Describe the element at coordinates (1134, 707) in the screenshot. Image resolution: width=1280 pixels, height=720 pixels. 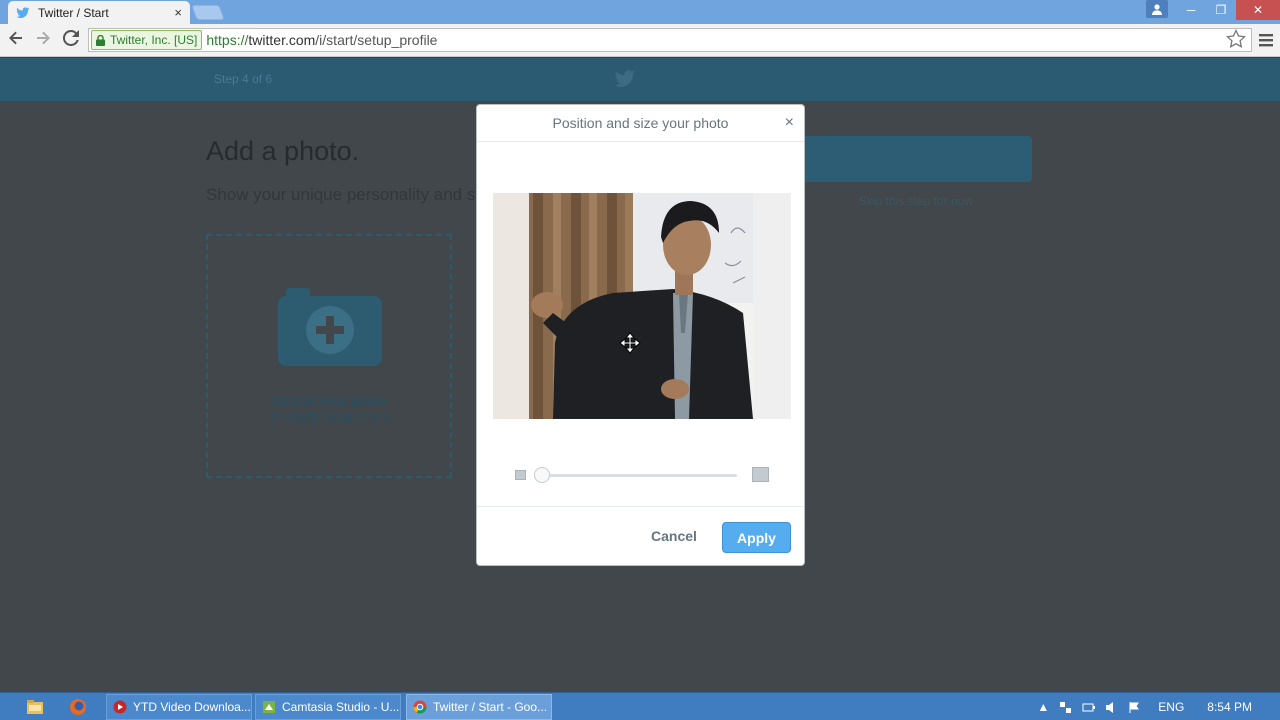
I see `action-center-flag-icon` at that location.